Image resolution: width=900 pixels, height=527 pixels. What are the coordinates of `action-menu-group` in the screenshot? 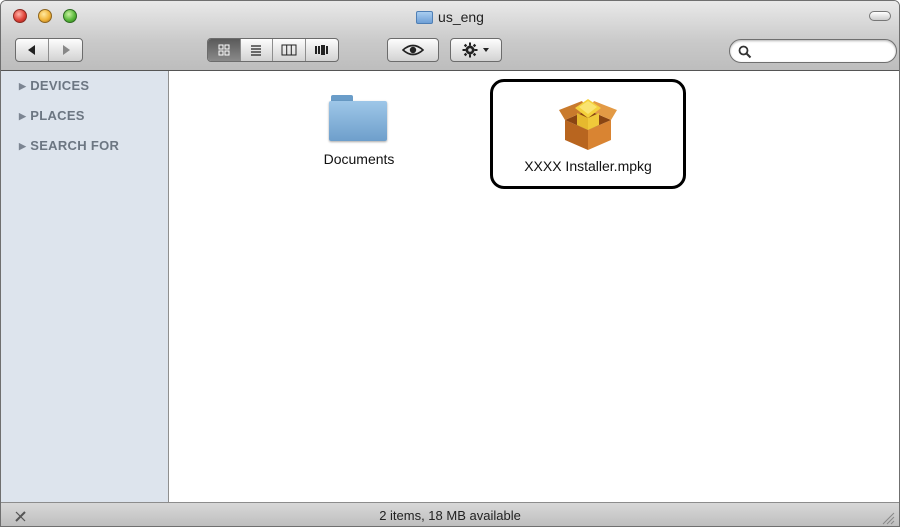 It's located at (476, 50).